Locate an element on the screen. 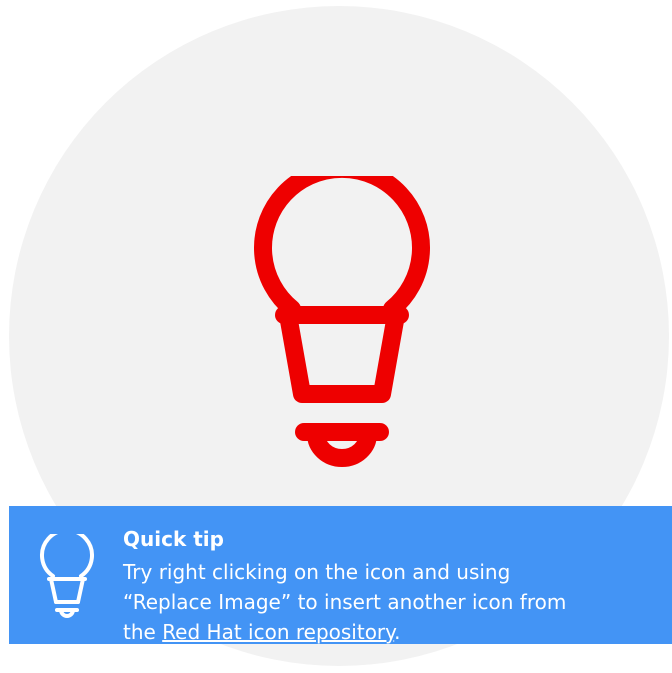  lightbulb-icon is located at coordinates (342, 326).